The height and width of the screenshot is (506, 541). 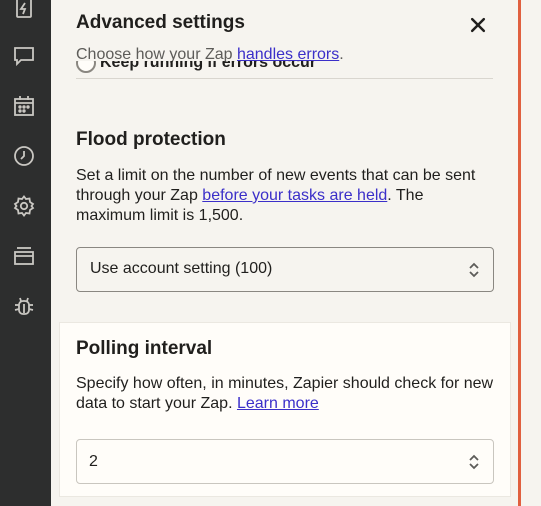 I want to click on polling-interval-input, so click(x=269, y=462).